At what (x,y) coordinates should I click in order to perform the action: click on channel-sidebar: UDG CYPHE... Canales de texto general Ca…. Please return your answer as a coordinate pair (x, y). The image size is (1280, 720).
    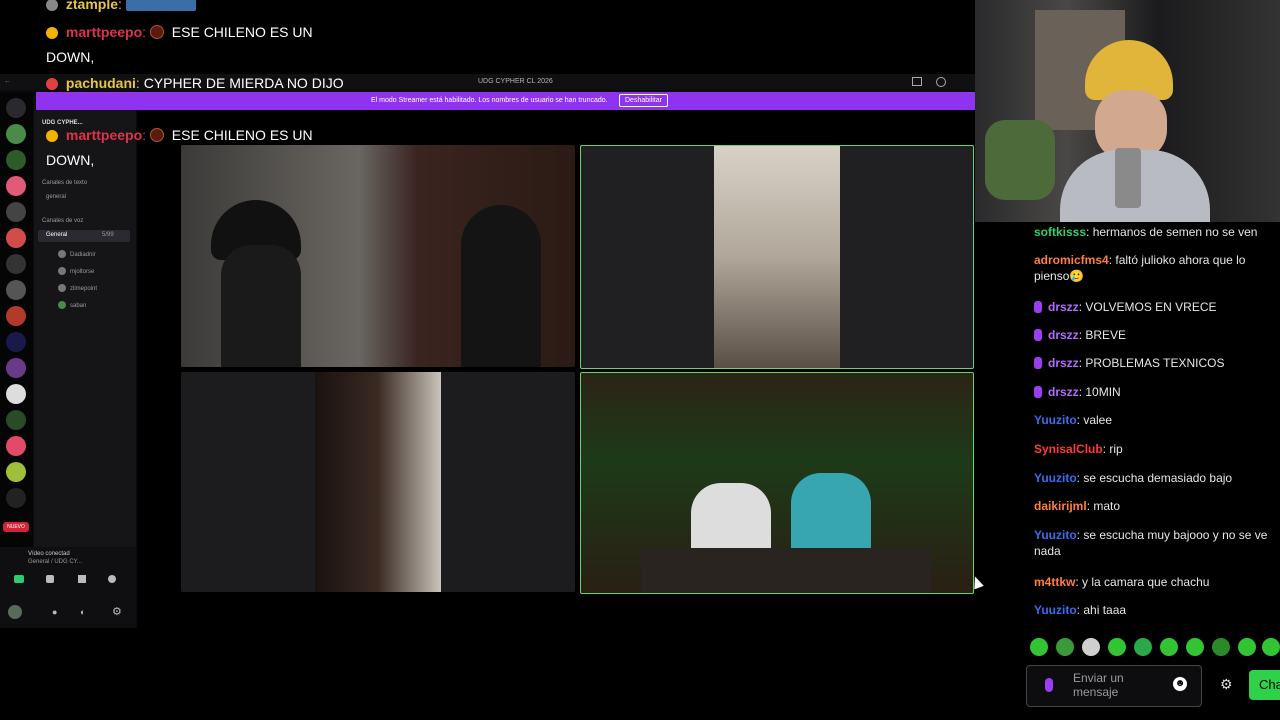
    Looking at the image, I should click on (68, 369).